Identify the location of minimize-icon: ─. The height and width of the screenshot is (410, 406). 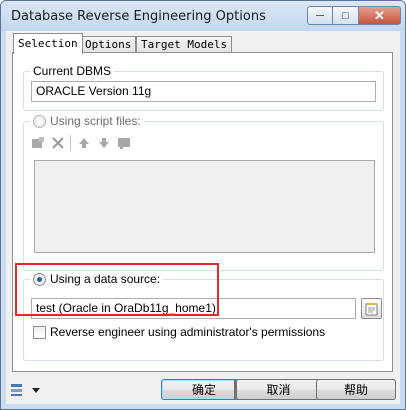
(320, 15).